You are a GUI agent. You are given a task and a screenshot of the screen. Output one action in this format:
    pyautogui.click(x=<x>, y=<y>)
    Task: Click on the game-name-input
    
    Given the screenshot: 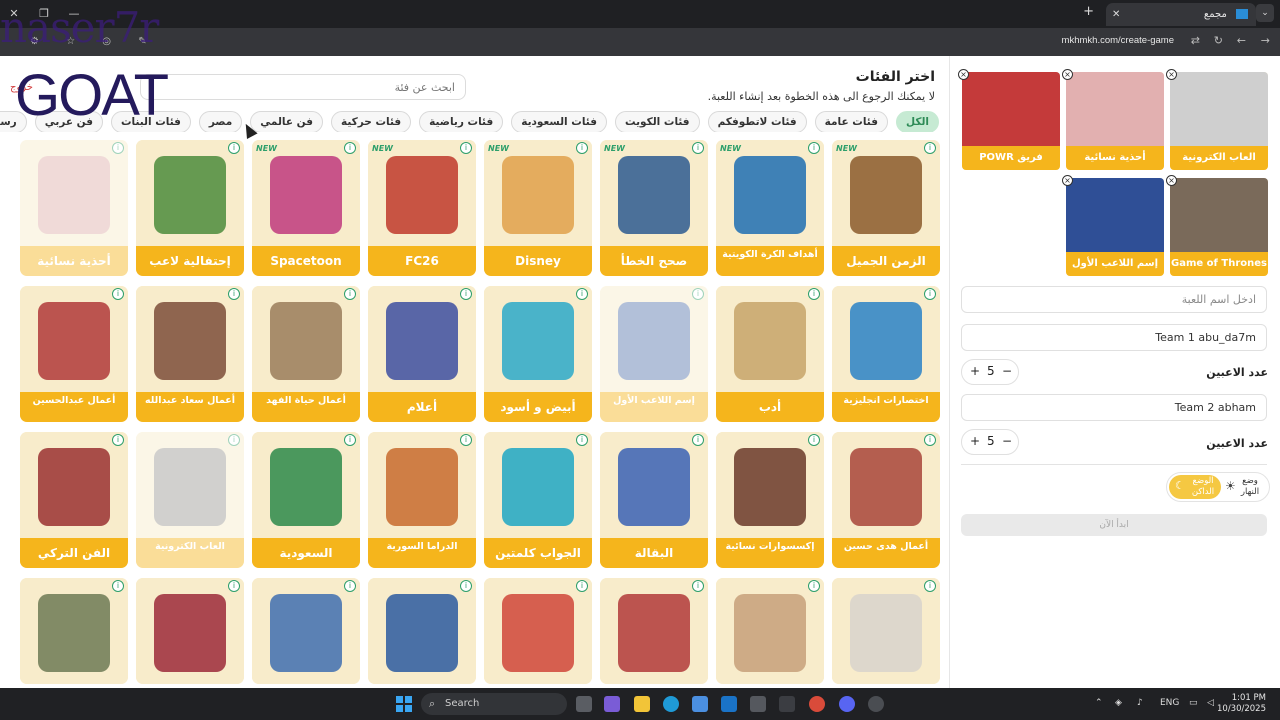 What is the action you would take?
    pyautogui.click(x=1114, y=299)
    